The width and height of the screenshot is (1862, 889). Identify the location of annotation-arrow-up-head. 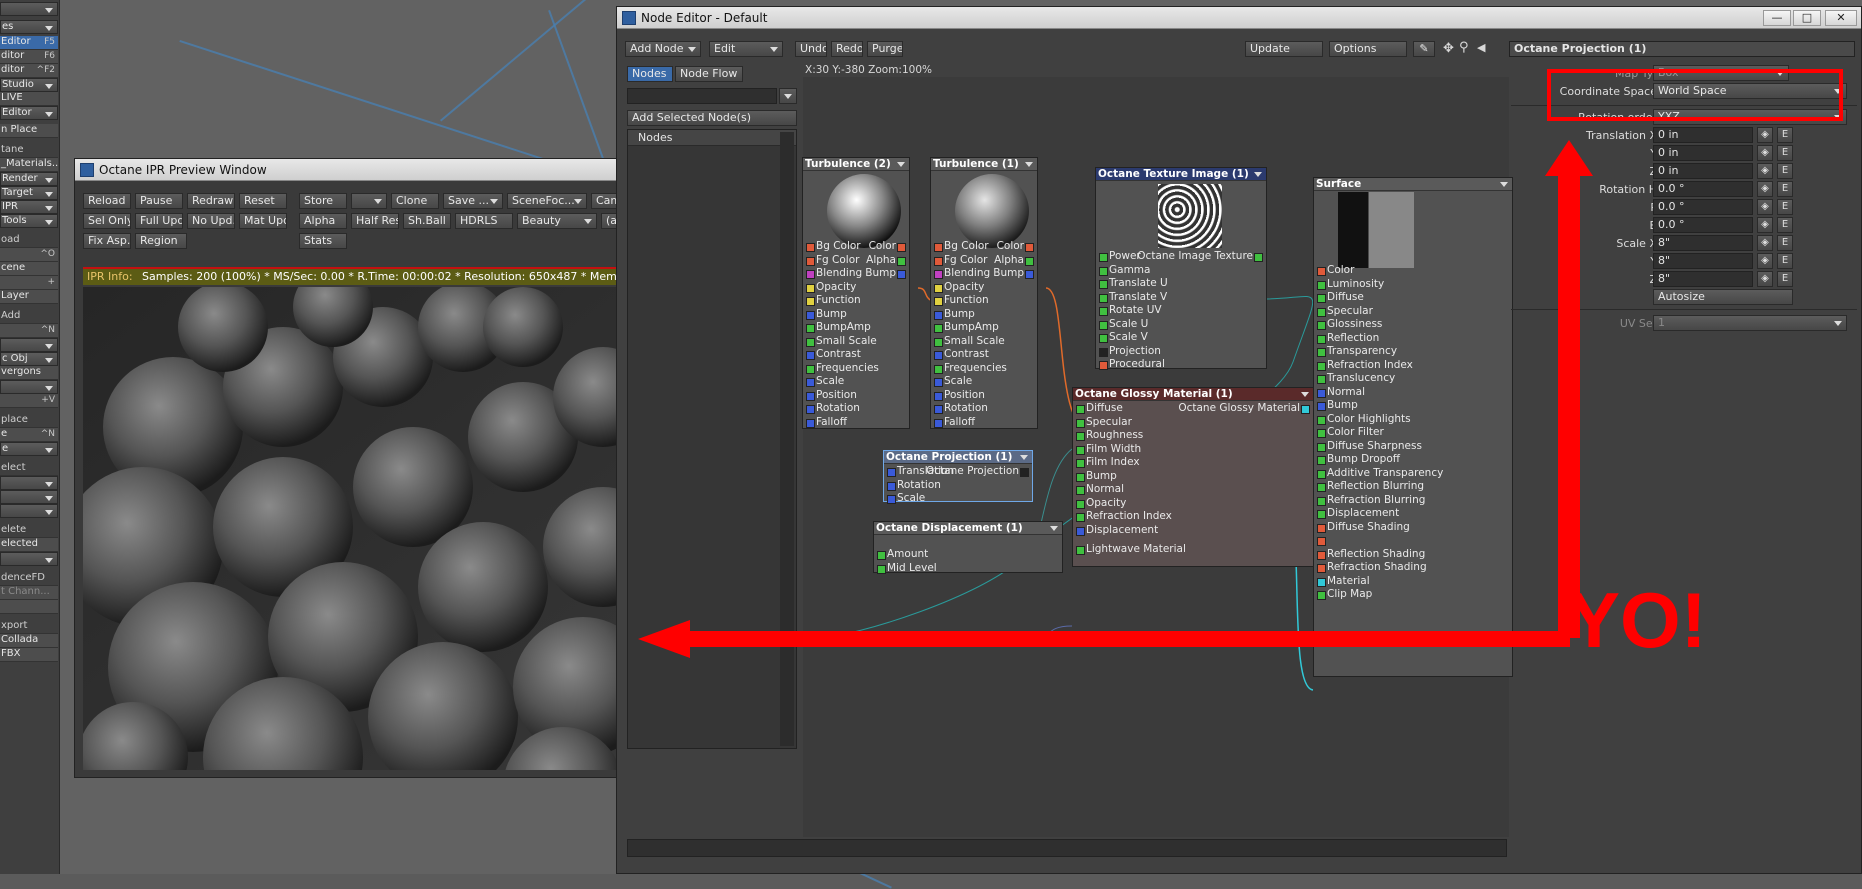
(1569, 158).